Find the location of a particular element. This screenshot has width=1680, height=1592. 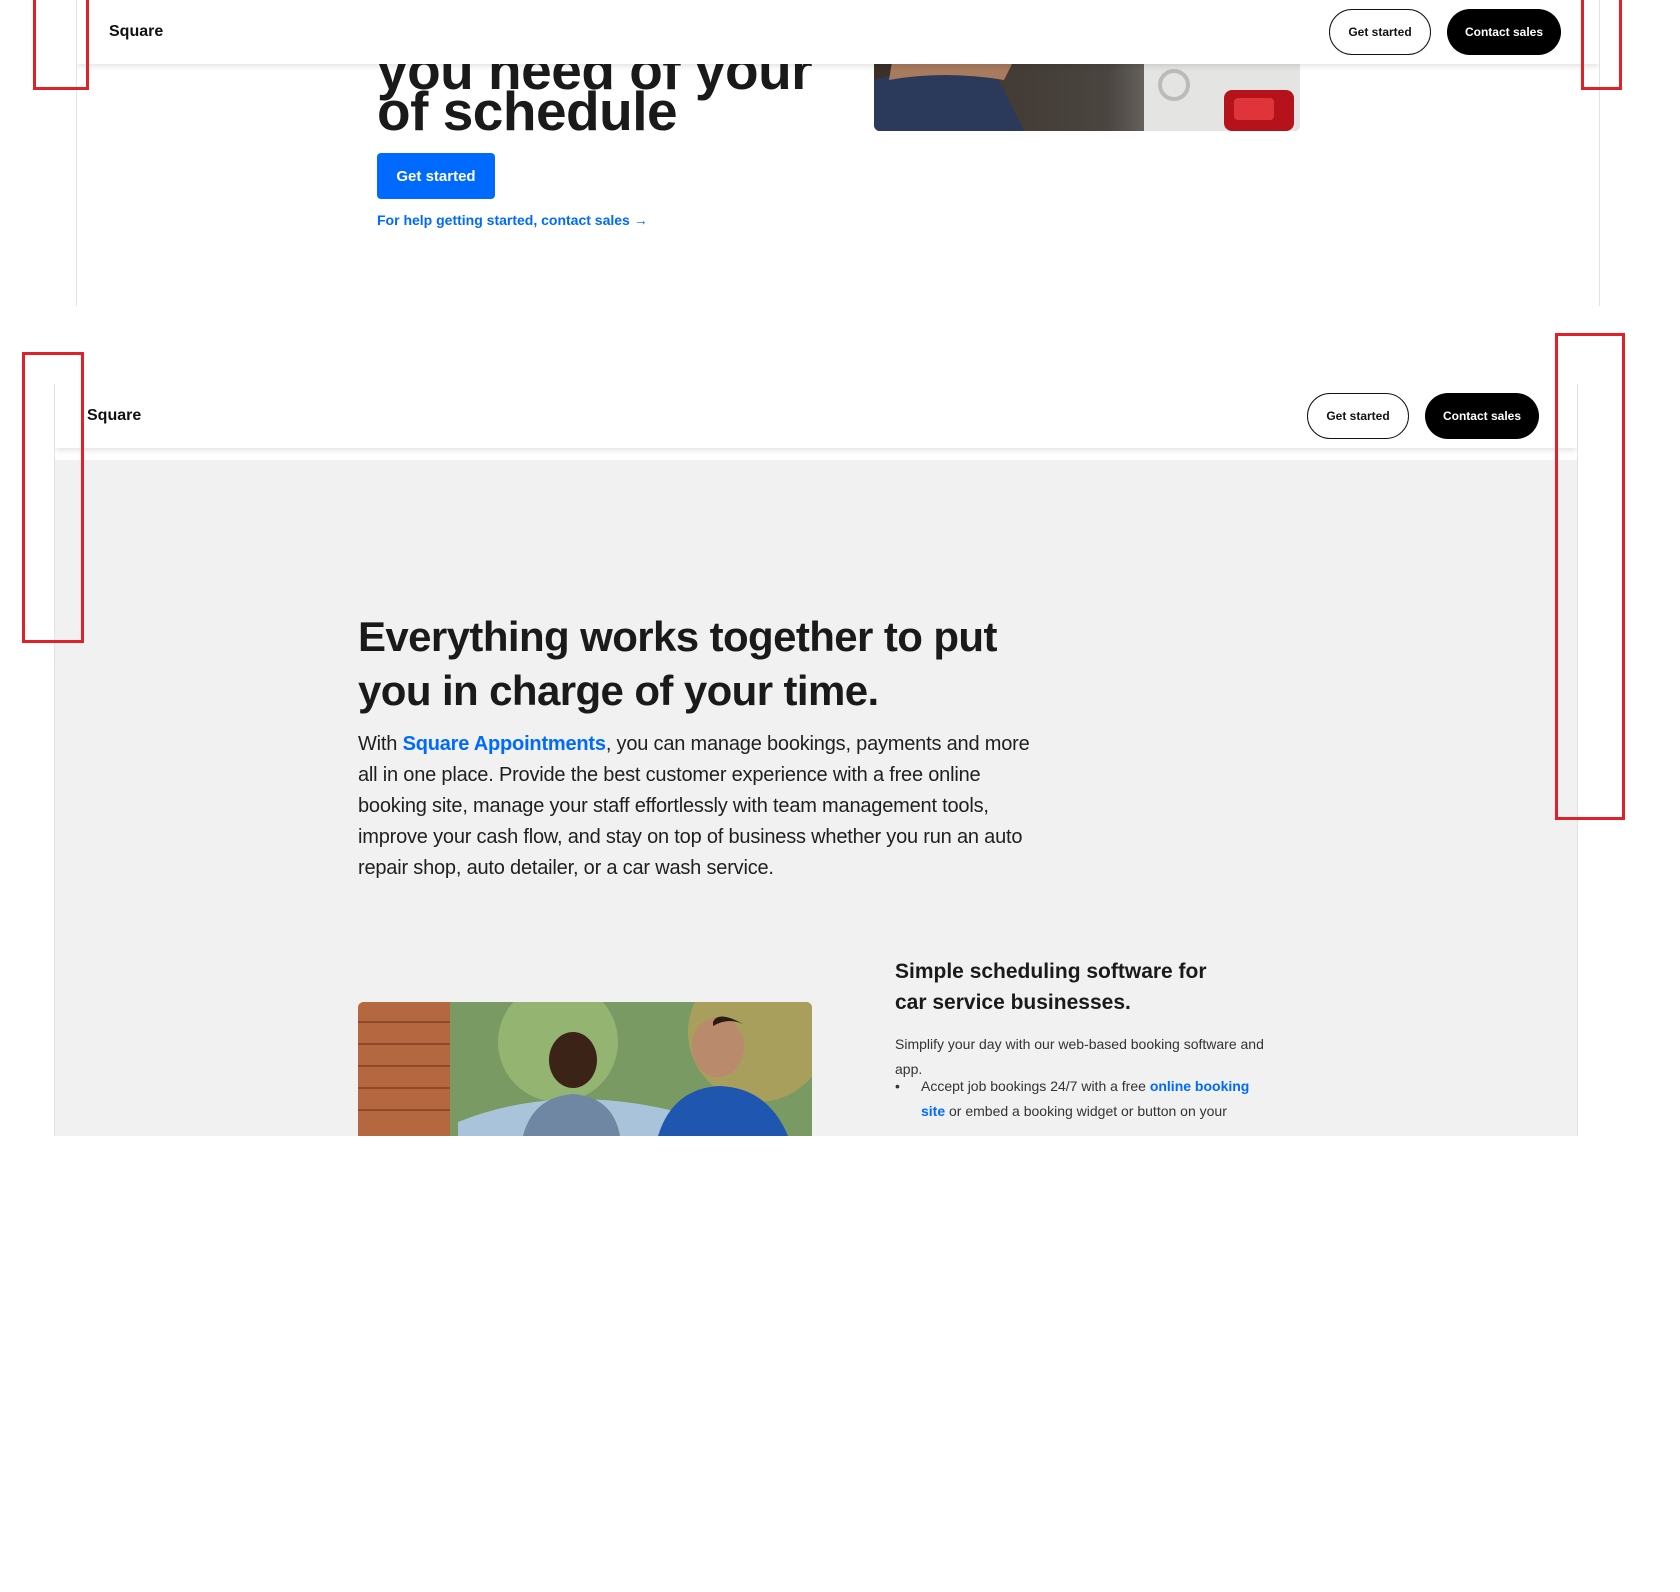

square-appointments-link: Square Appointments is located at coordinates (504, 744).